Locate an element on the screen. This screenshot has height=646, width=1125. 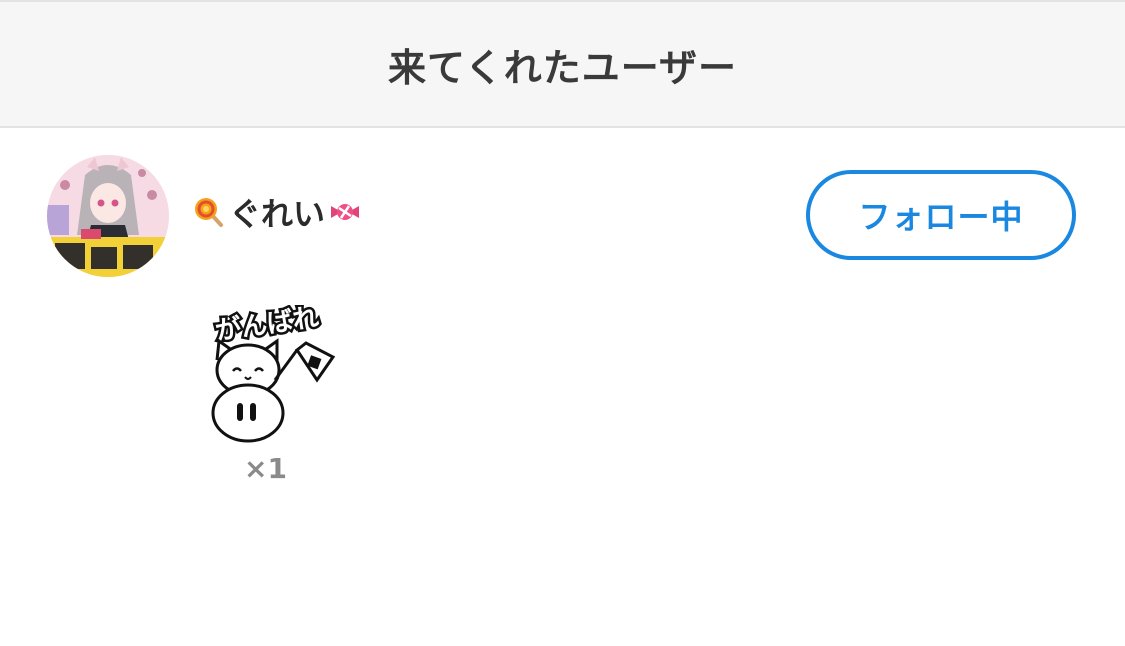
page-title: 来てくれたユーザー is located at coordinates (562, 67).